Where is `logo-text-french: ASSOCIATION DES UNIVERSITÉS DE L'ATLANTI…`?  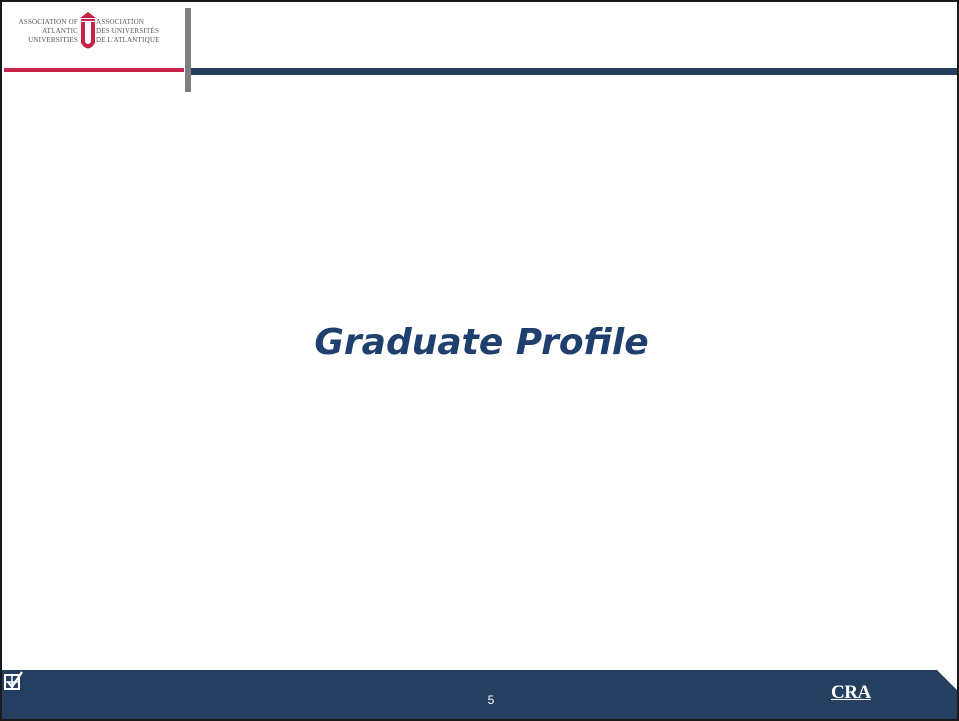
logo-text-french: ASSOCIATION DES UNIVERSITÉS DE L'ATLANTI… is located at coordinates (128, 31).